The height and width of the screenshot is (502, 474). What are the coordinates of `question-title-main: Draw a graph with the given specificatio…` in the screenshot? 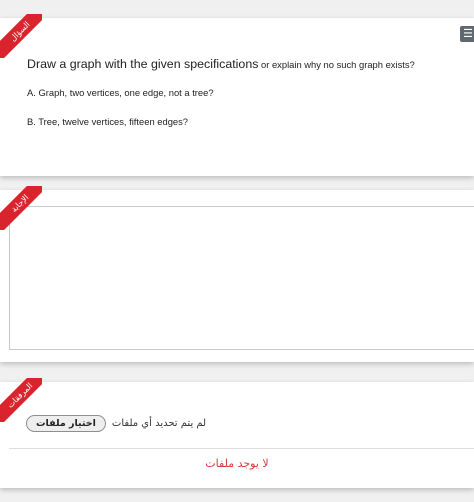 It's located at (143, 64).